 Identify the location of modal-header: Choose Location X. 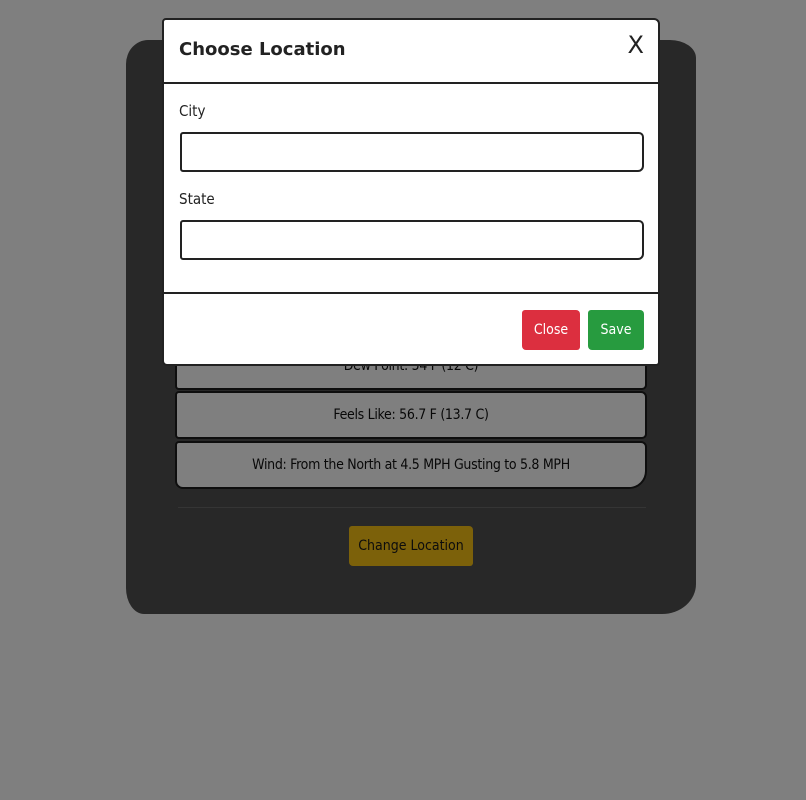
(411, 52).